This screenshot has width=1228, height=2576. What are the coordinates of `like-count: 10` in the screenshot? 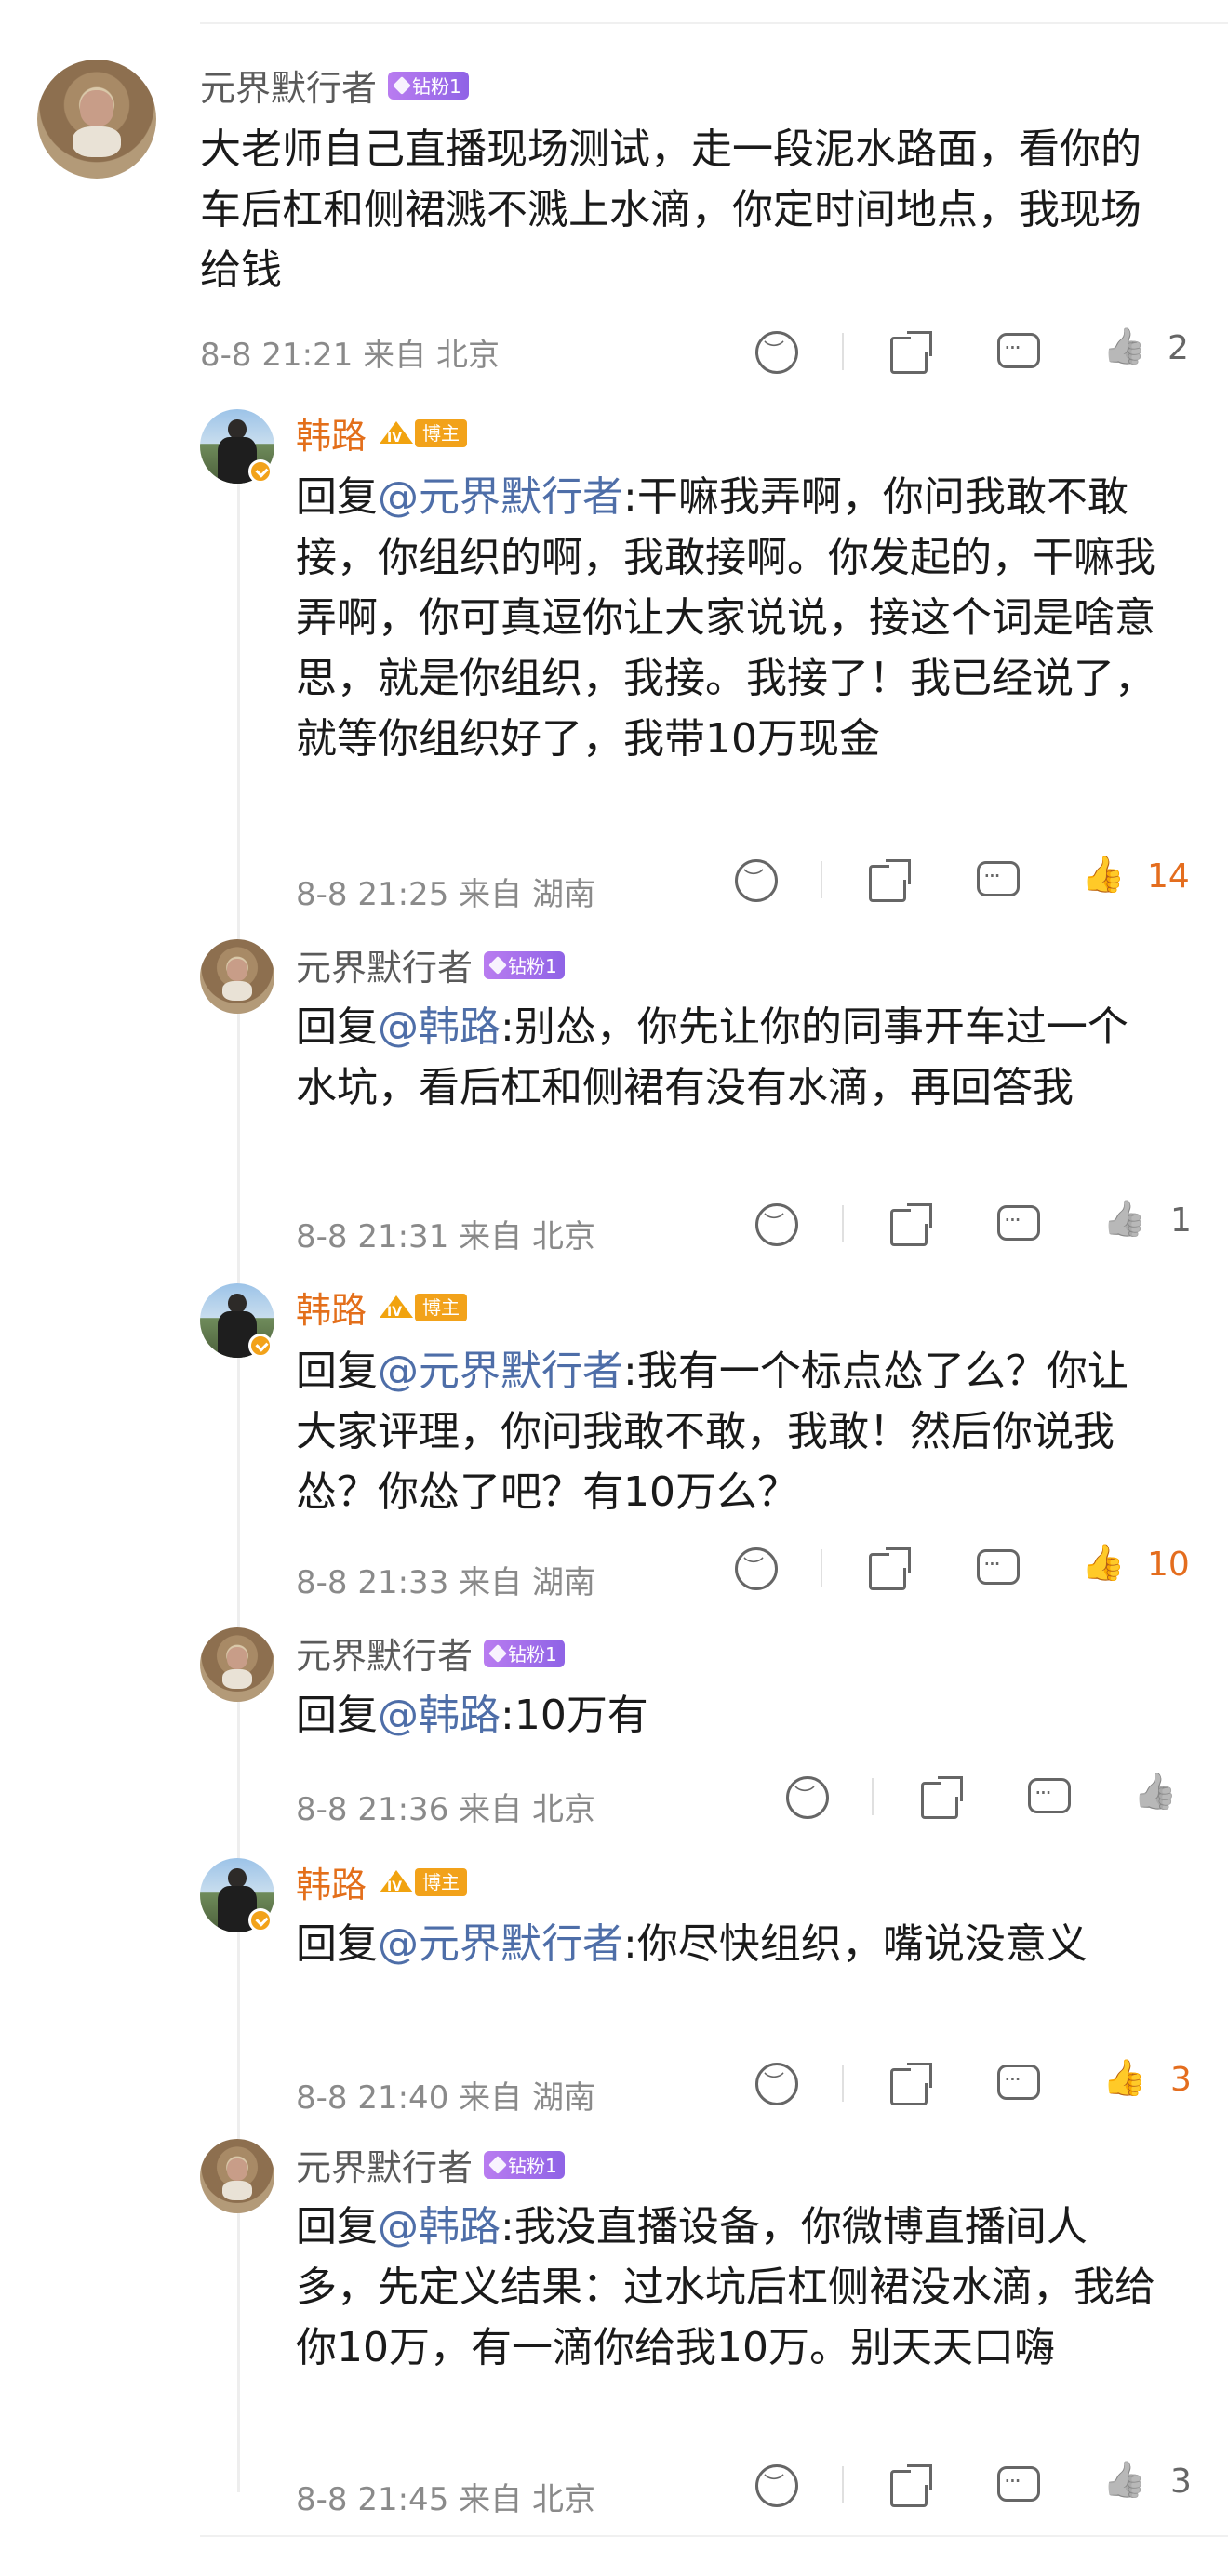 It's located at (1168, 1565).